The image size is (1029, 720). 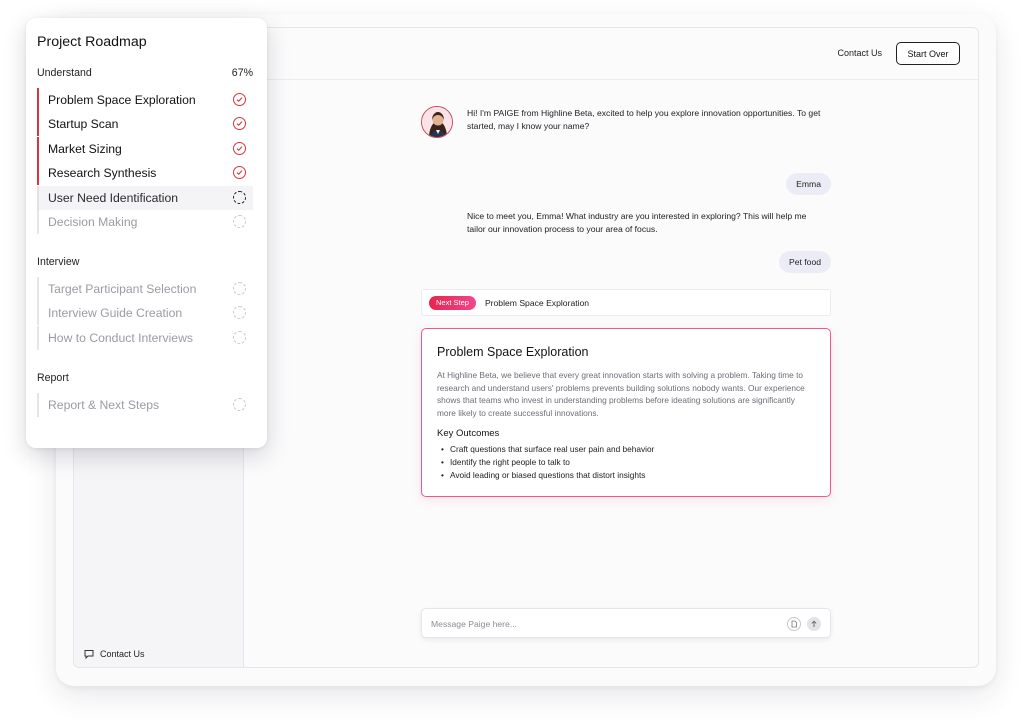 I want to click on roadmap-step: How to Conduct Interviews, so click(x=145, y=338).